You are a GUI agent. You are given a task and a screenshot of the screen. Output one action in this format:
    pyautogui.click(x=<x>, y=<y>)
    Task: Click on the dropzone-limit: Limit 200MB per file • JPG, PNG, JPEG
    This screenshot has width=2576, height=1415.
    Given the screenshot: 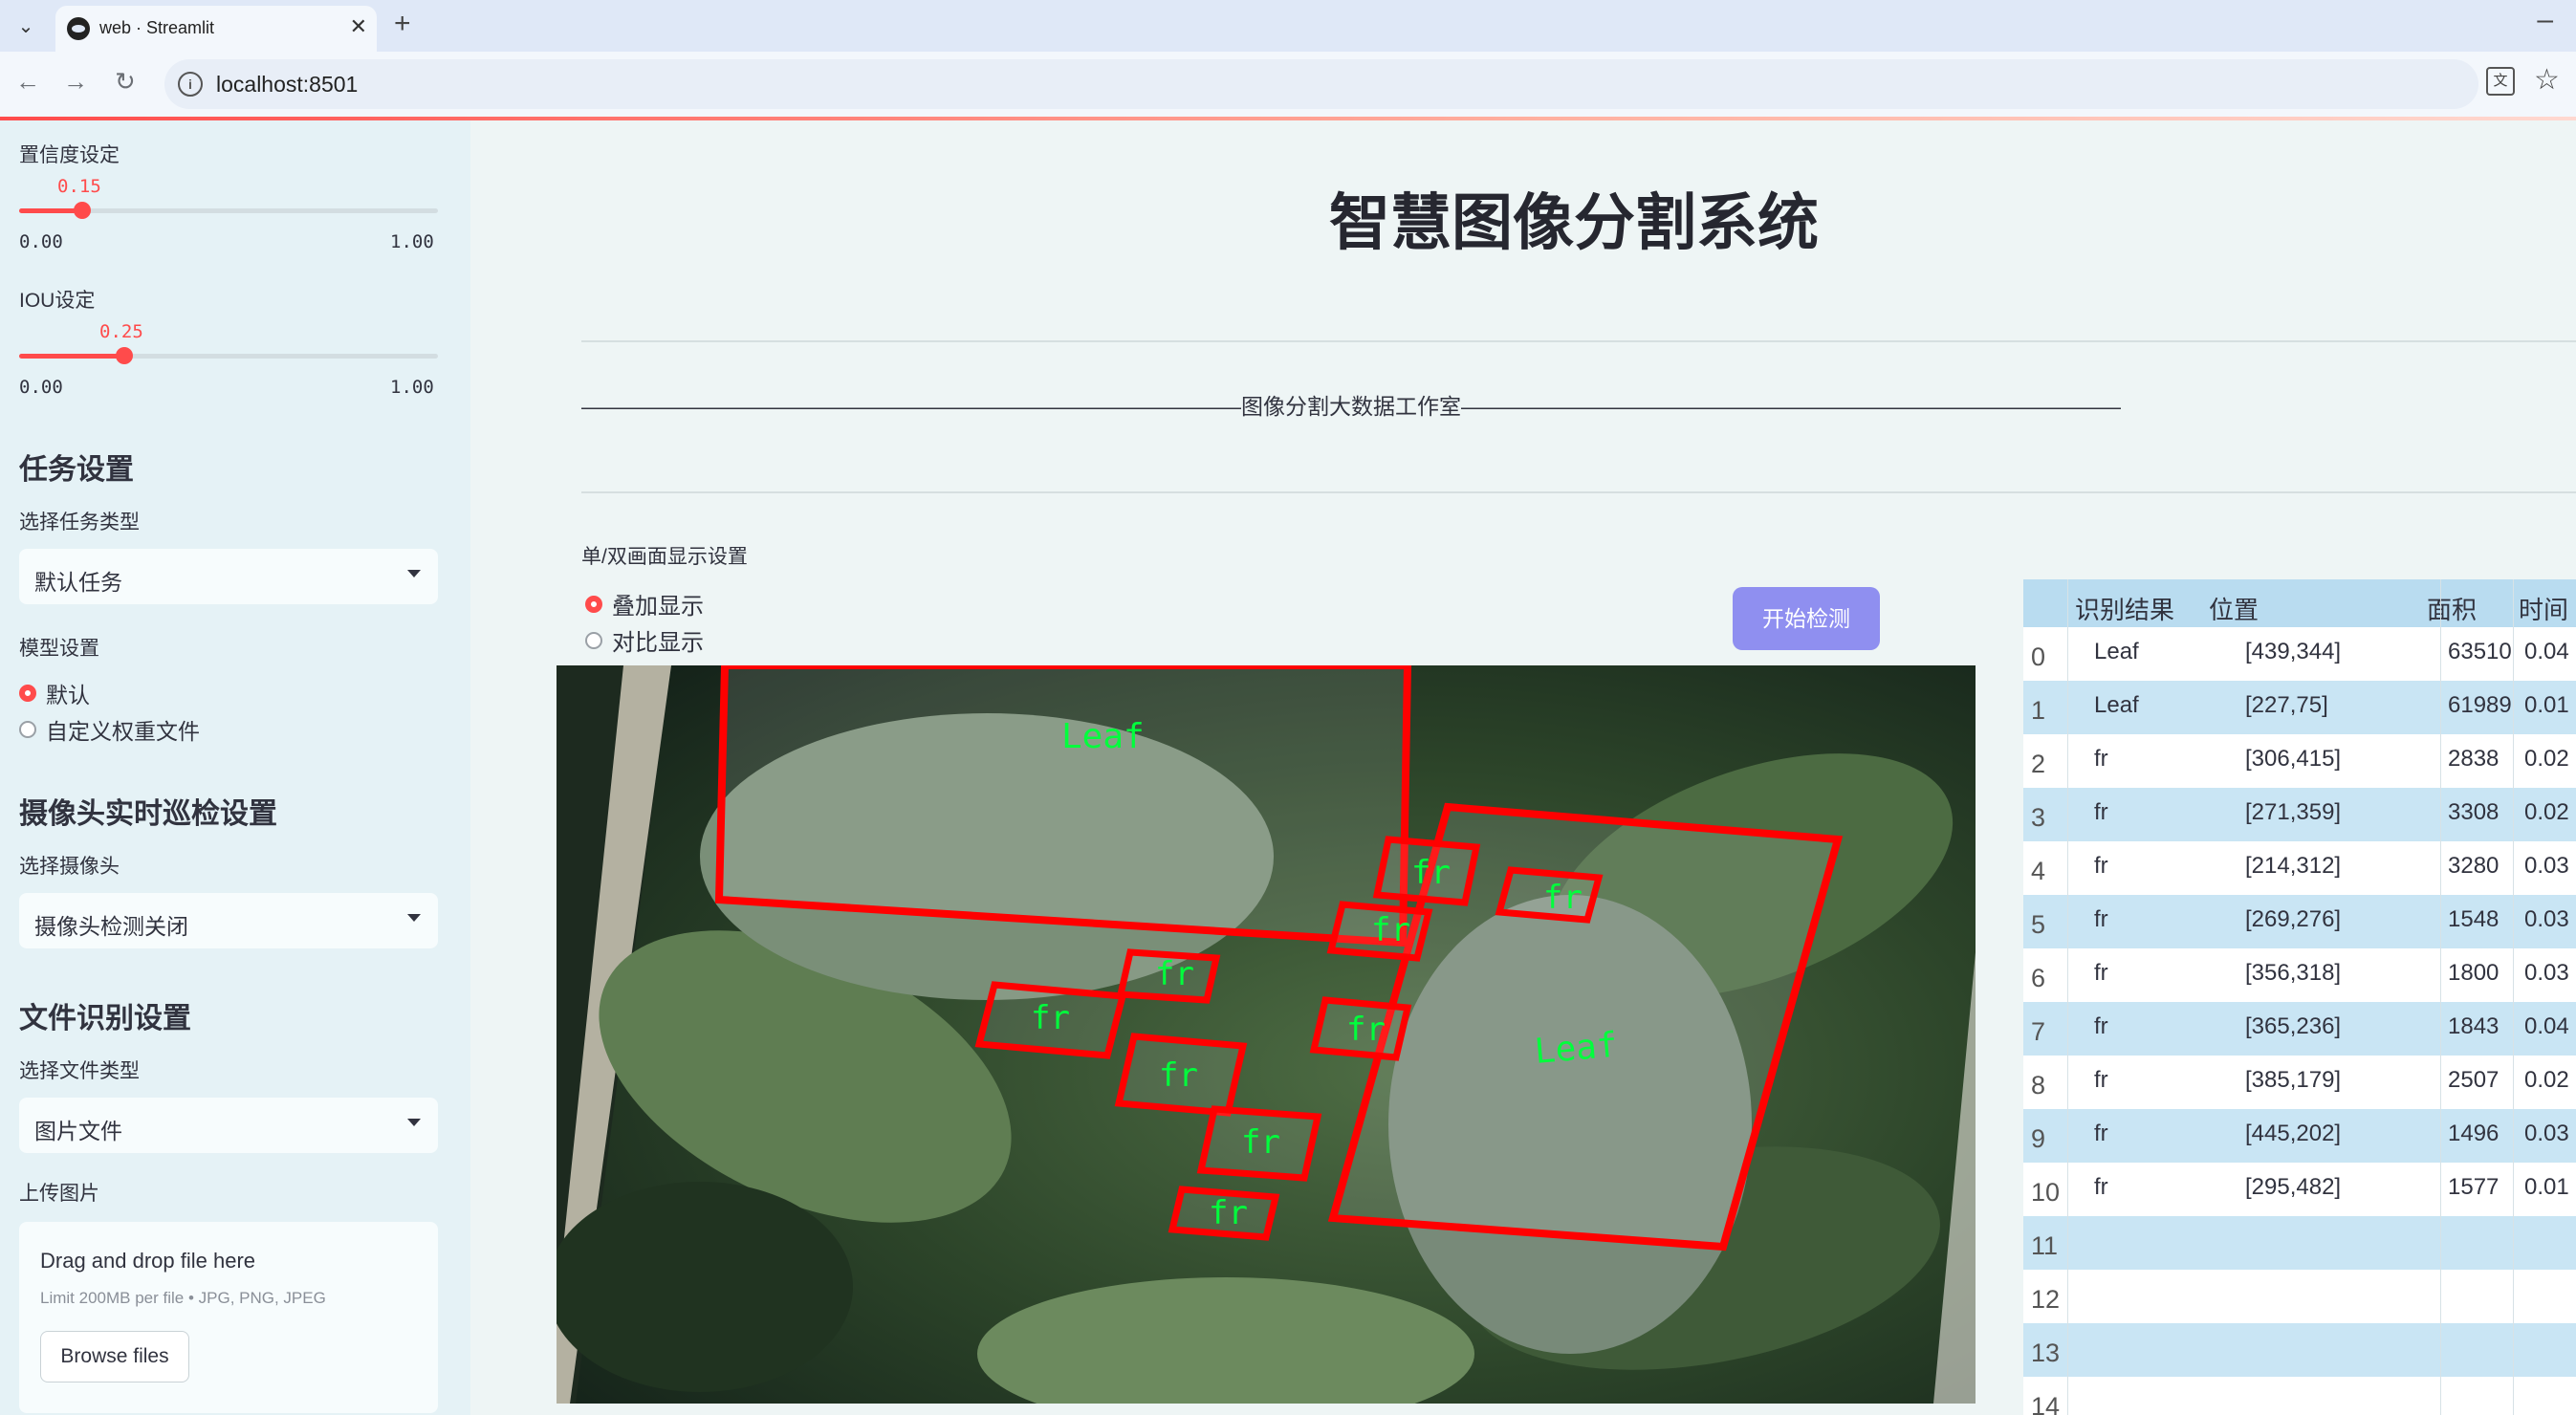 What is the action you would take?
    pyautogui.click(x=183, y=1298)
    